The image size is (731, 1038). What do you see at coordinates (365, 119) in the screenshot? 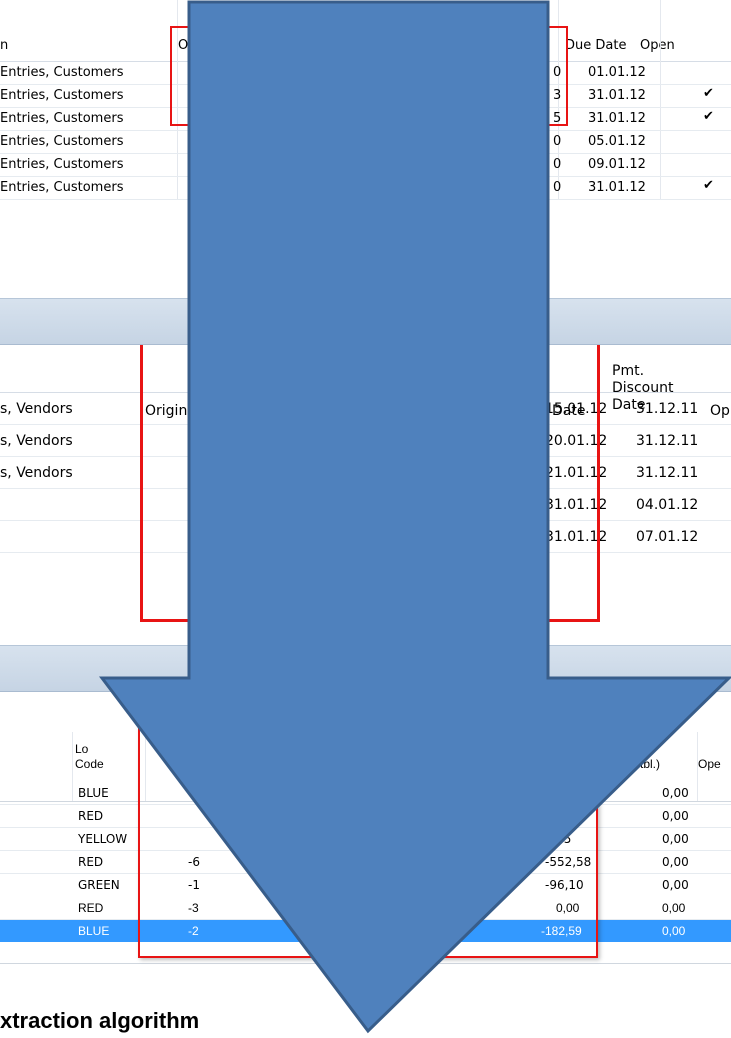
I see `table-row: Entries, Customers 5 31.01.12 ✔` at bounding box center [365, 119].